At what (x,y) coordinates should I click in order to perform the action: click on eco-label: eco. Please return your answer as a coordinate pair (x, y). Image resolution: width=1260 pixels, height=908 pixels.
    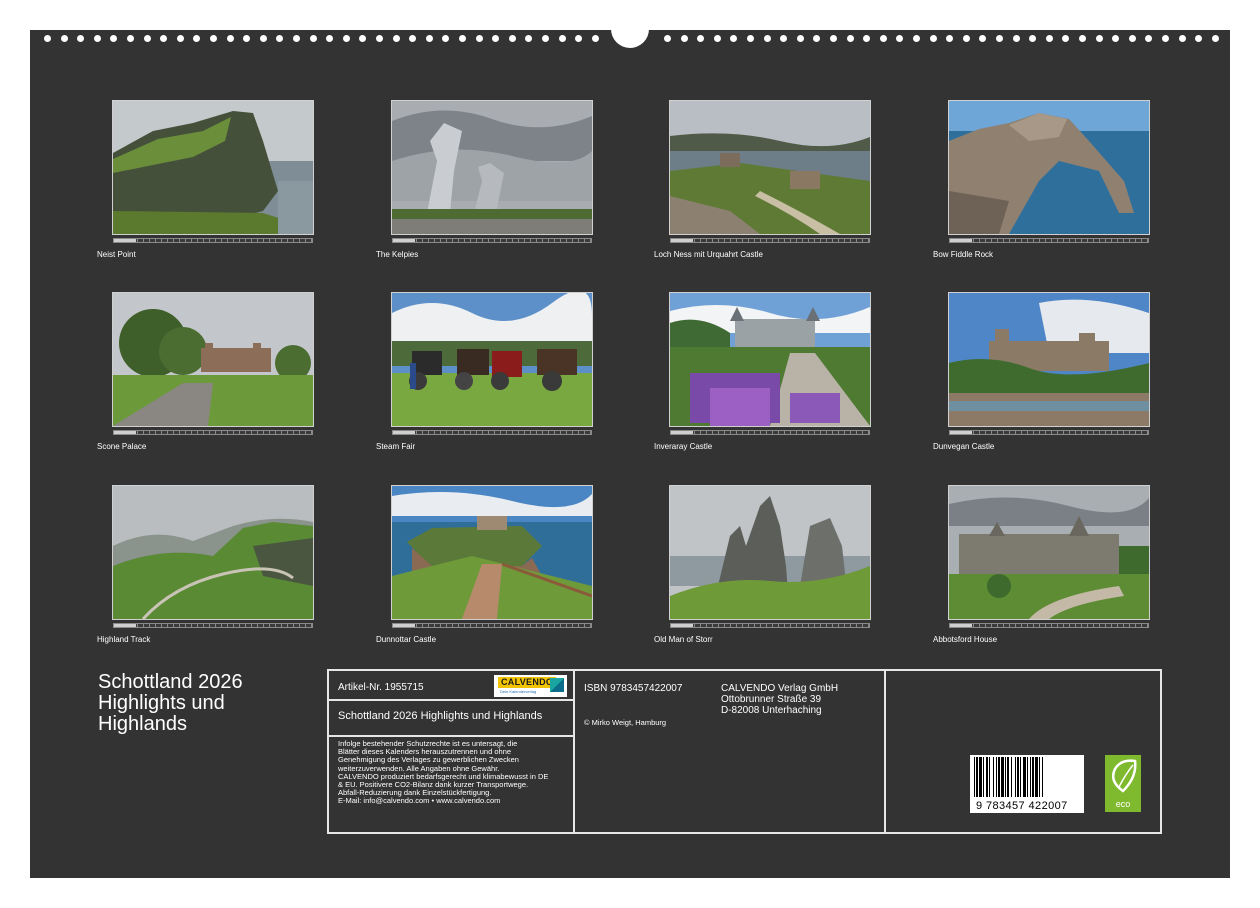
    Looking at the image, I should click on (1123, 804).